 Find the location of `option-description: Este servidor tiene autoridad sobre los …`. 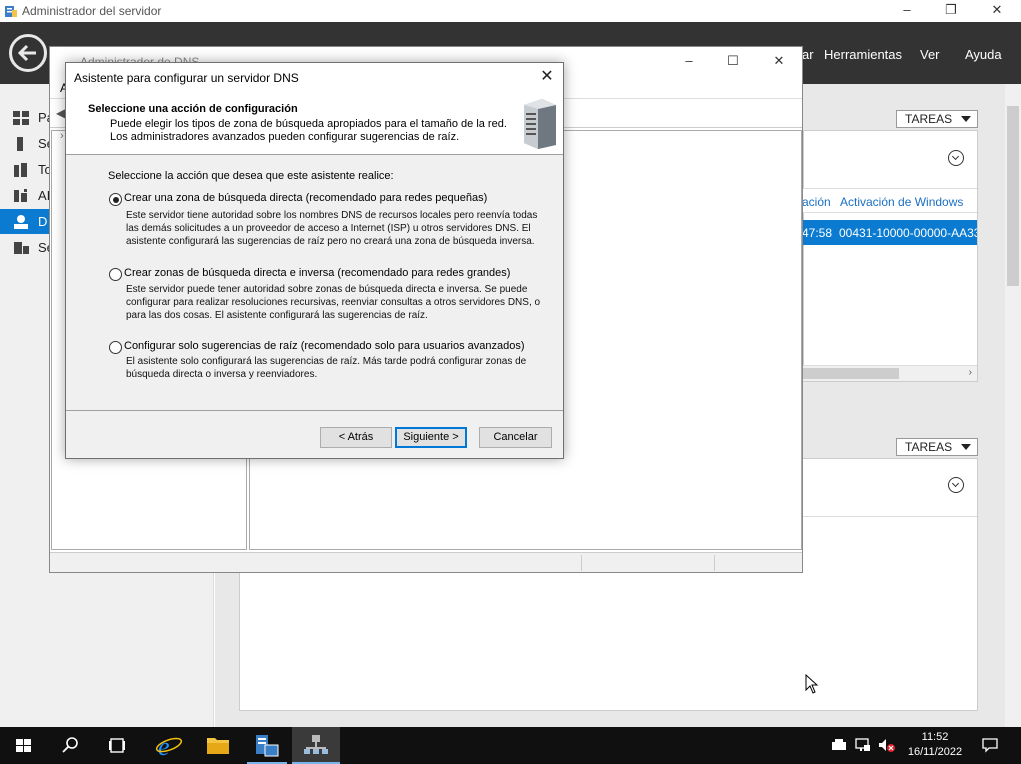

option-description: Este servidor tiene autoridad sobre los … is located at coordinates (332, 228).